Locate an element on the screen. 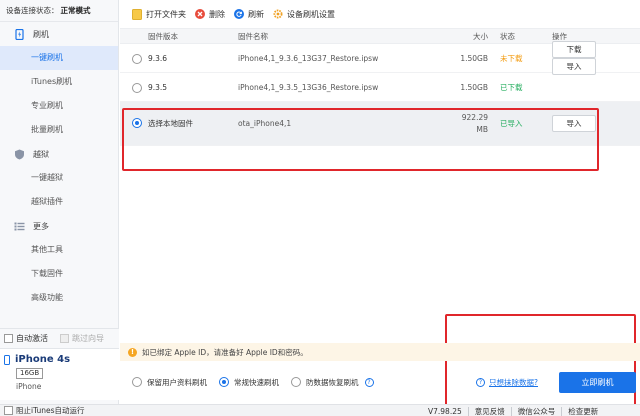  sidebar-item-other-tools: 其他工具 is located at coordinates (59, 250).